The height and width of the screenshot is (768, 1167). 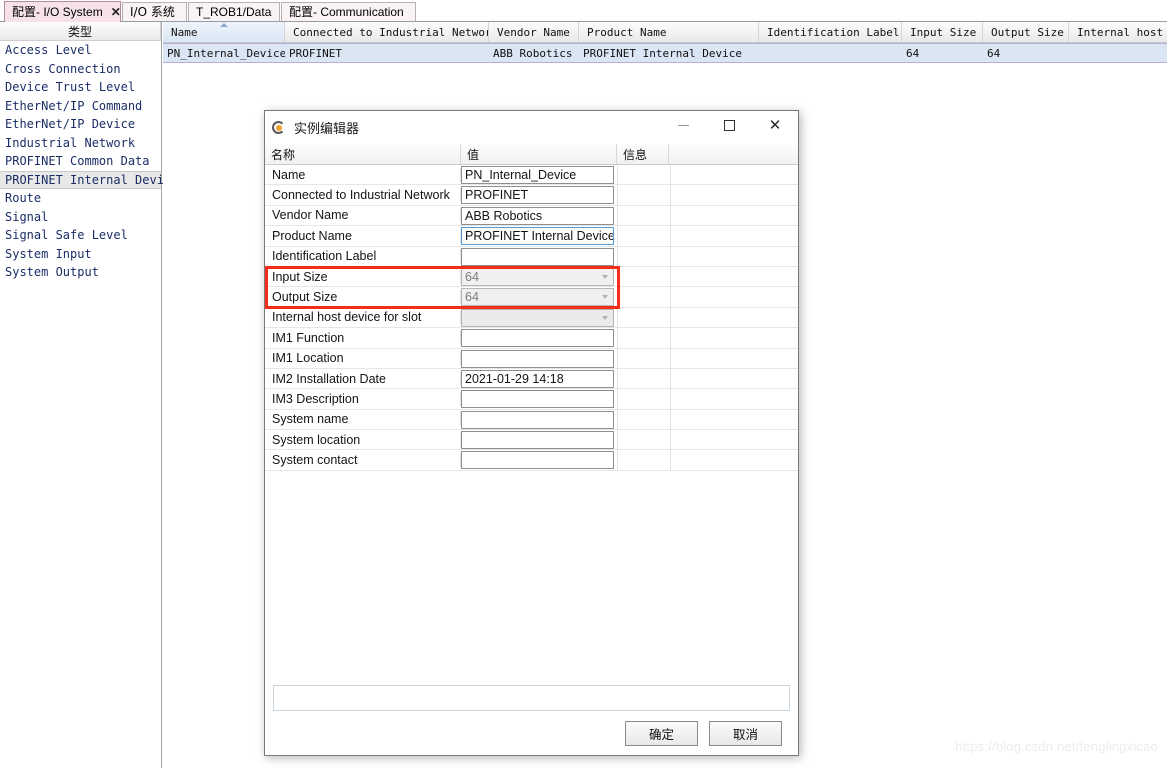 I want to click on dialog-title-bar: 实例编辑器 ✕, so click(x=531, y=127).